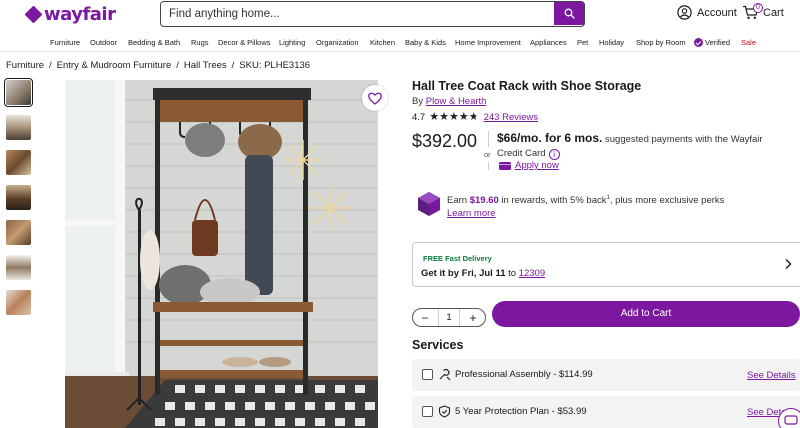 Image resolution: width=800 pixels, height=428 pixels. I want to click on delivery-to: to, so click(512, 273).